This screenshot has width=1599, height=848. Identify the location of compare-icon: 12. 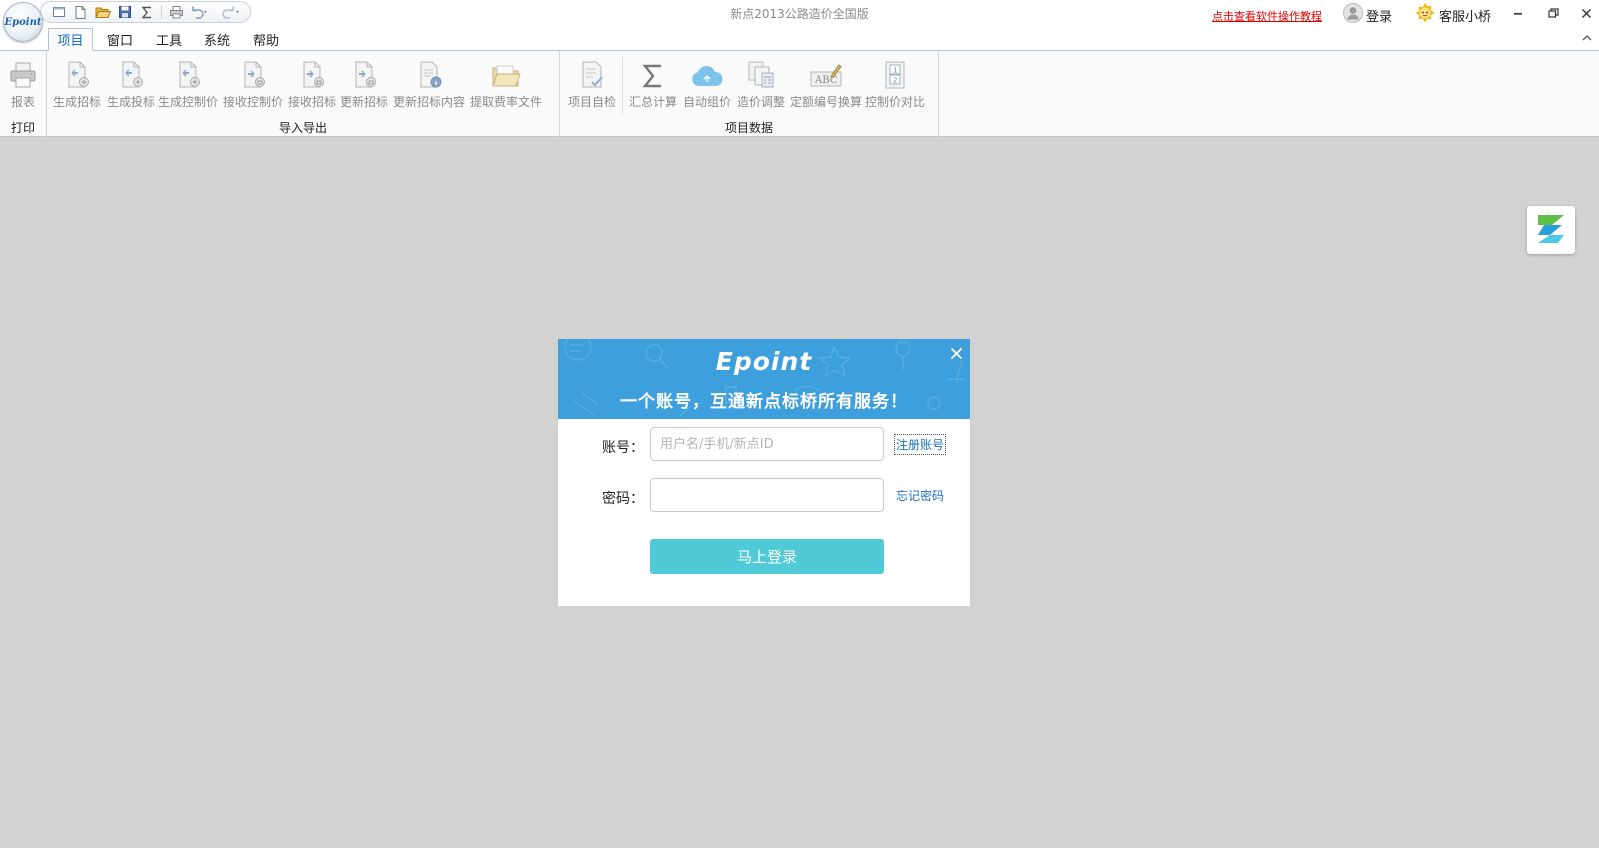
(895, 72).